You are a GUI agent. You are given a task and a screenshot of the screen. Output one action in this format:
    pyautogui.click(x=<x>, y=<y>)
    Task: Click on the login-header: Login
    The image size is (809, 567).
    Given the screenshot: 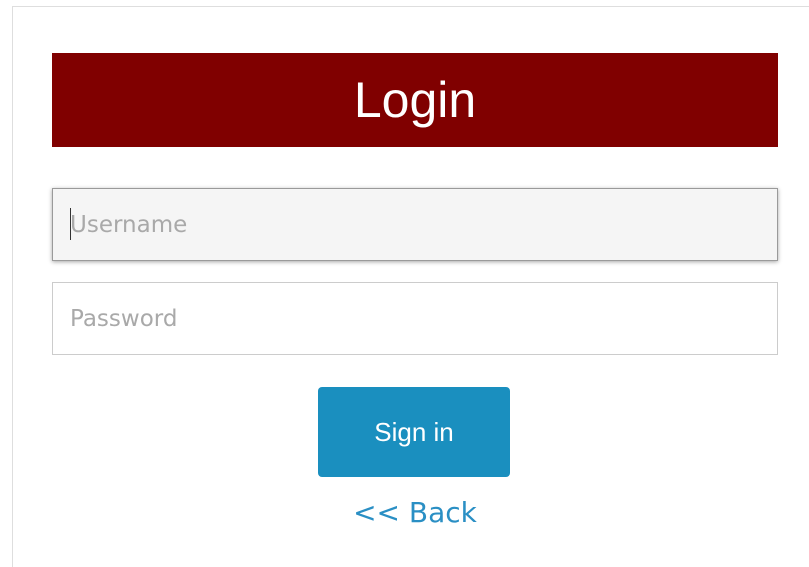 What is the action you would take?
    pyautogui.click(x=415, y=100)
    